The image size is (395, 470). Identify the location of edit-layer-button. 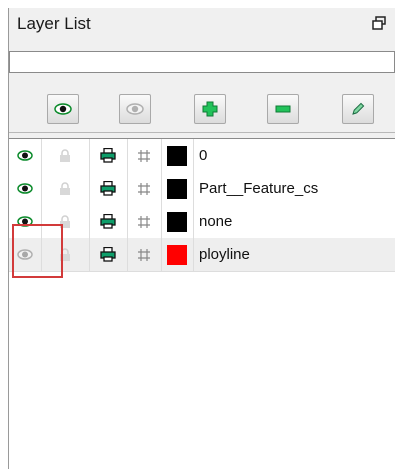
(358, 109).